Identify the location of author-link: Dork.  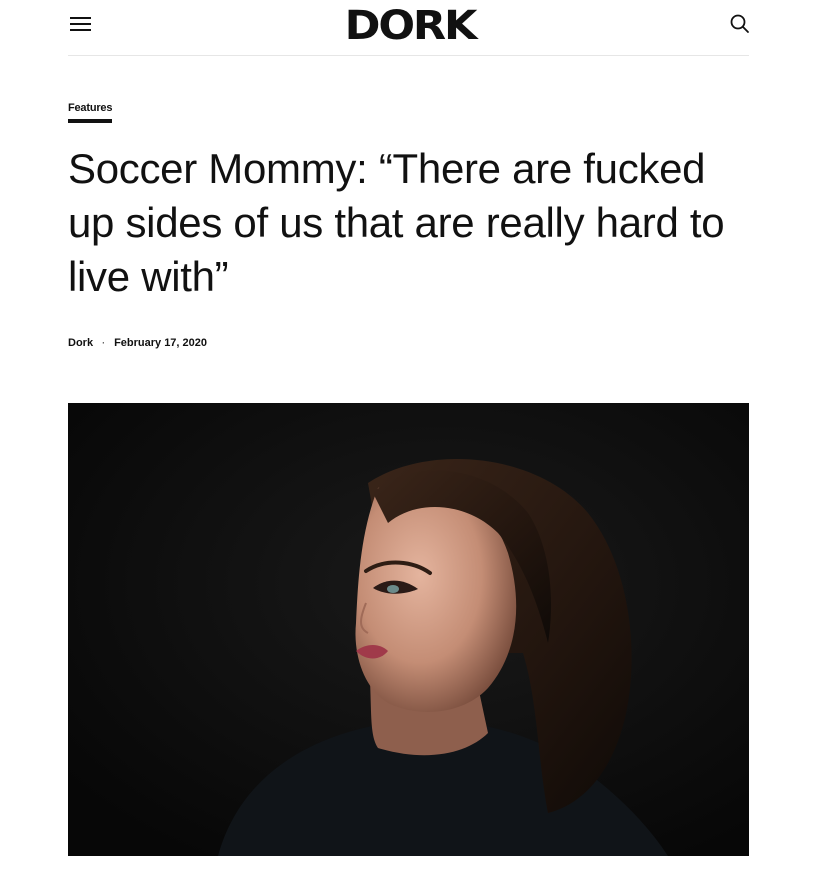
(80, 343).